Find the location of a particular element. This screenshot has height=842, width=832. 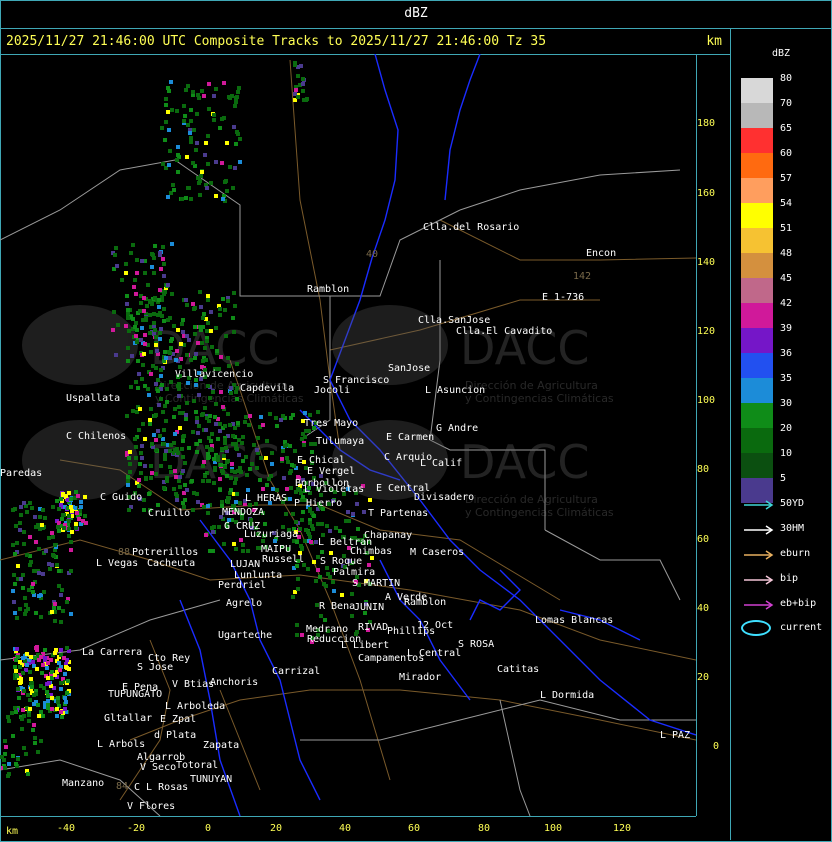

place-label: Clla.El Cavadito is located at coordinates (504, 331).